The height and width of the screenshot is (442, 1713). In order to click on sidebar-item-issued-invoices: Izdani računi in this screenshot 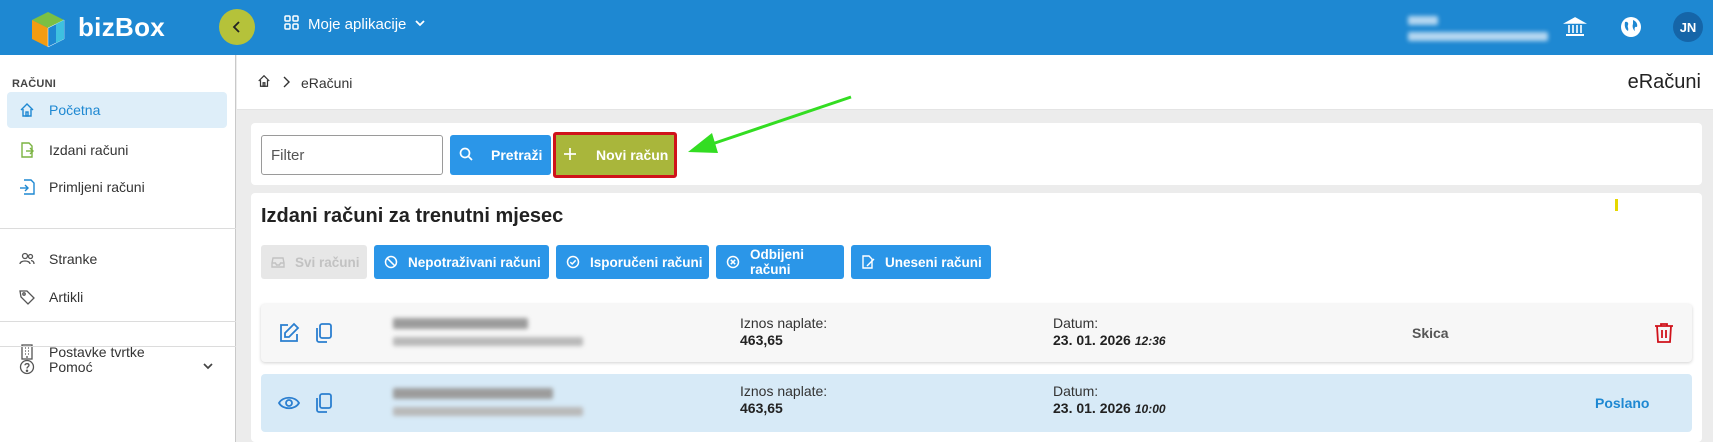, I will do `click(117, 150)`.